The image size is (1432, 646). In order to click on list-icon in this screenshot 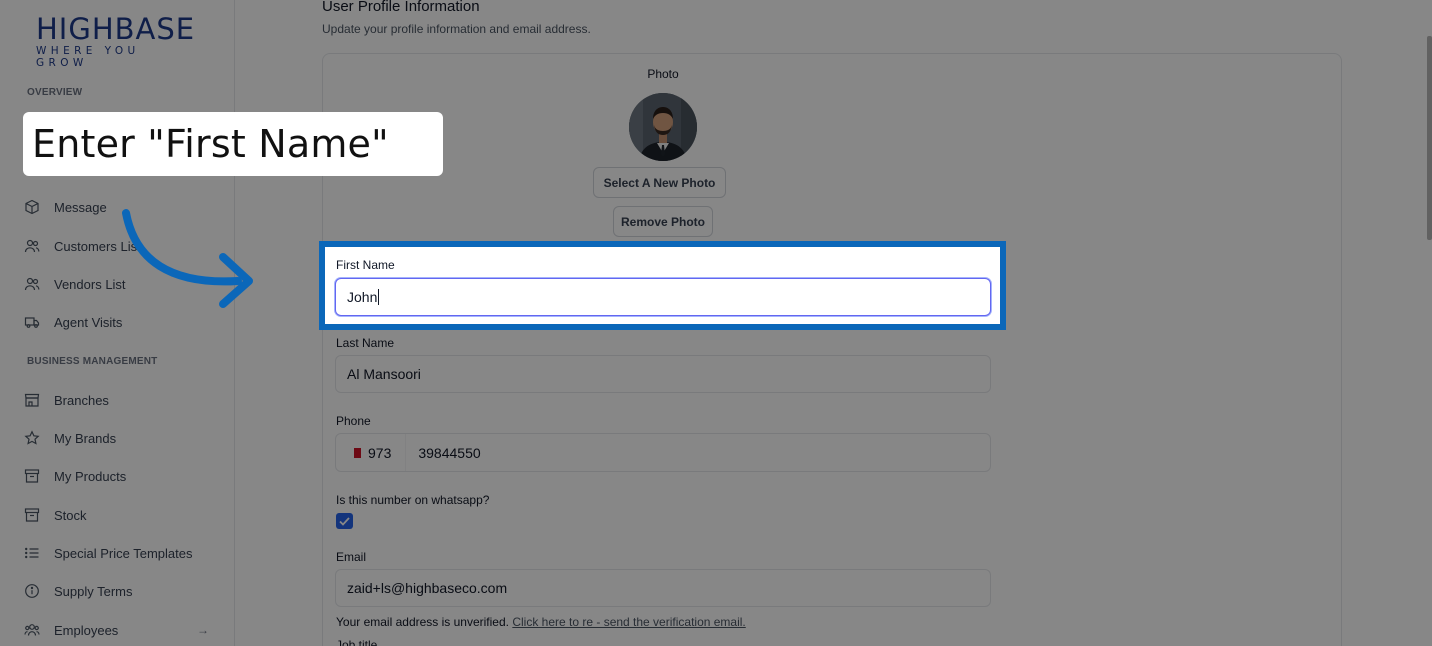, I will do `click(32, 553)`.